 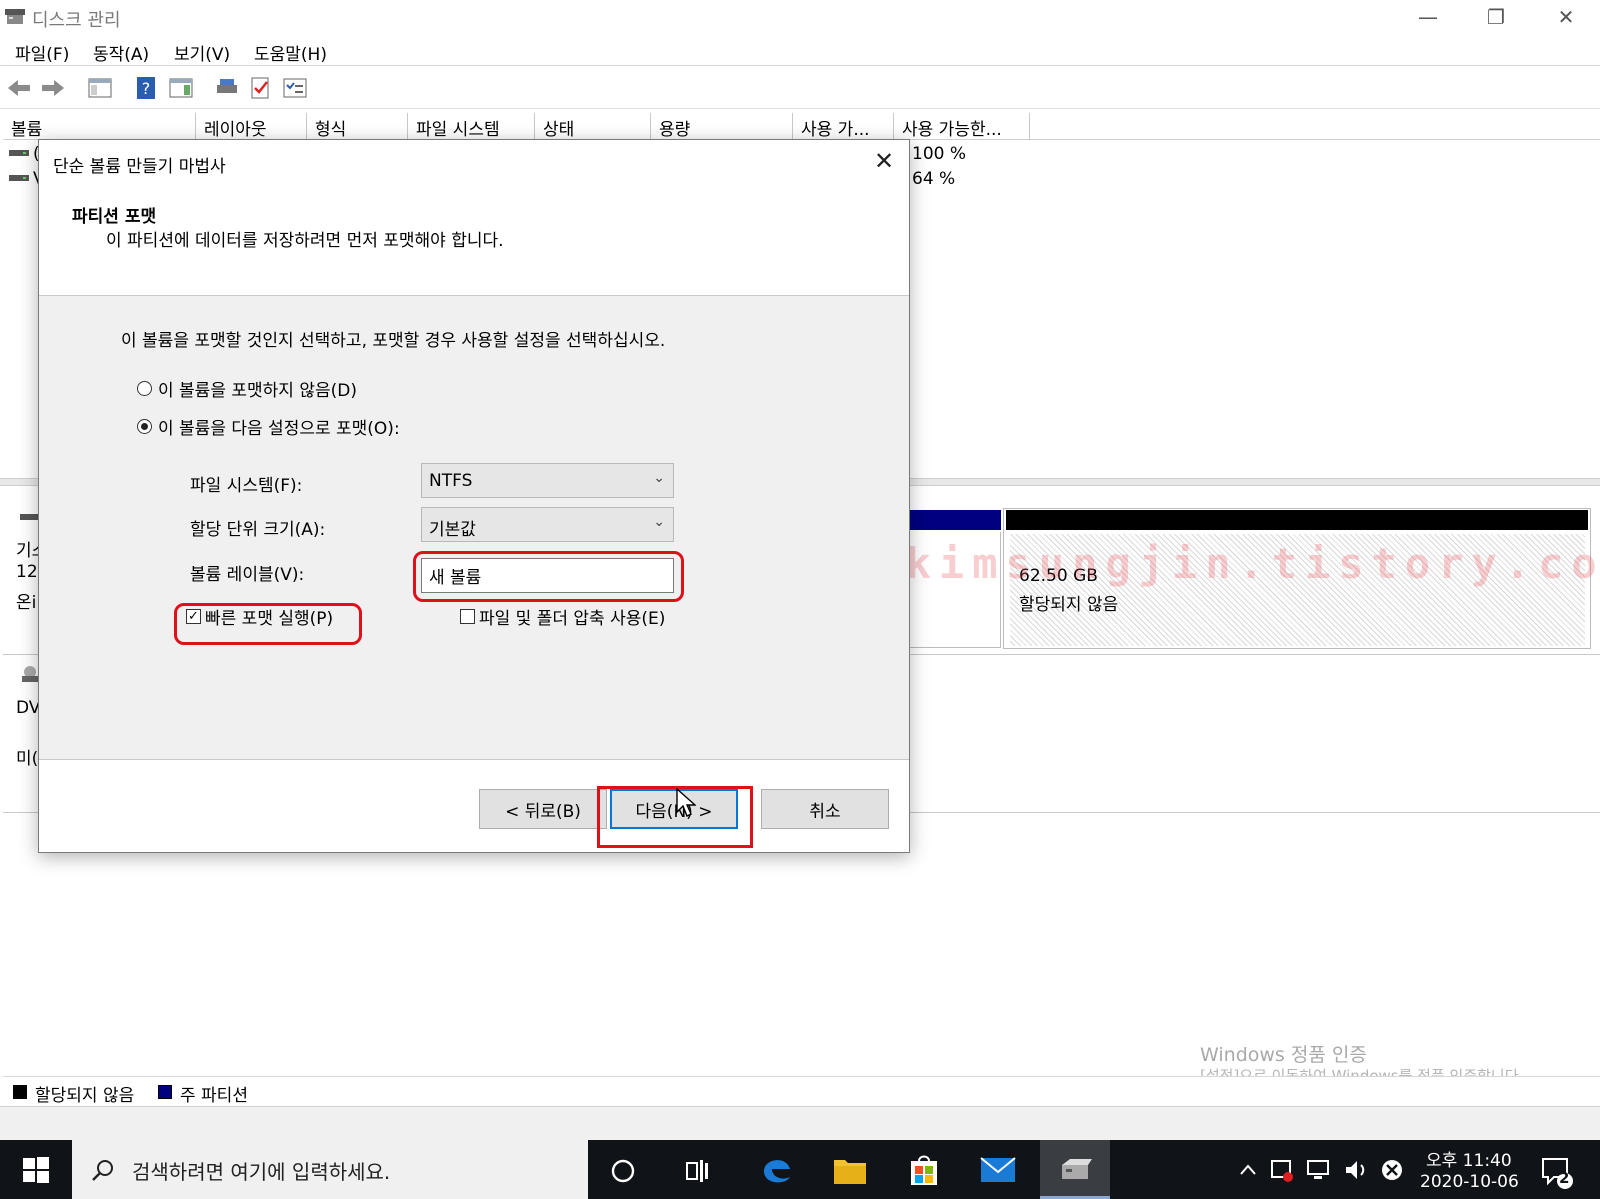 What do you see at coordinates (801, 1091) in the screenshot?
I see `legend: 할당되지 않음 주 파티션` at bounding box center [801, 1091].